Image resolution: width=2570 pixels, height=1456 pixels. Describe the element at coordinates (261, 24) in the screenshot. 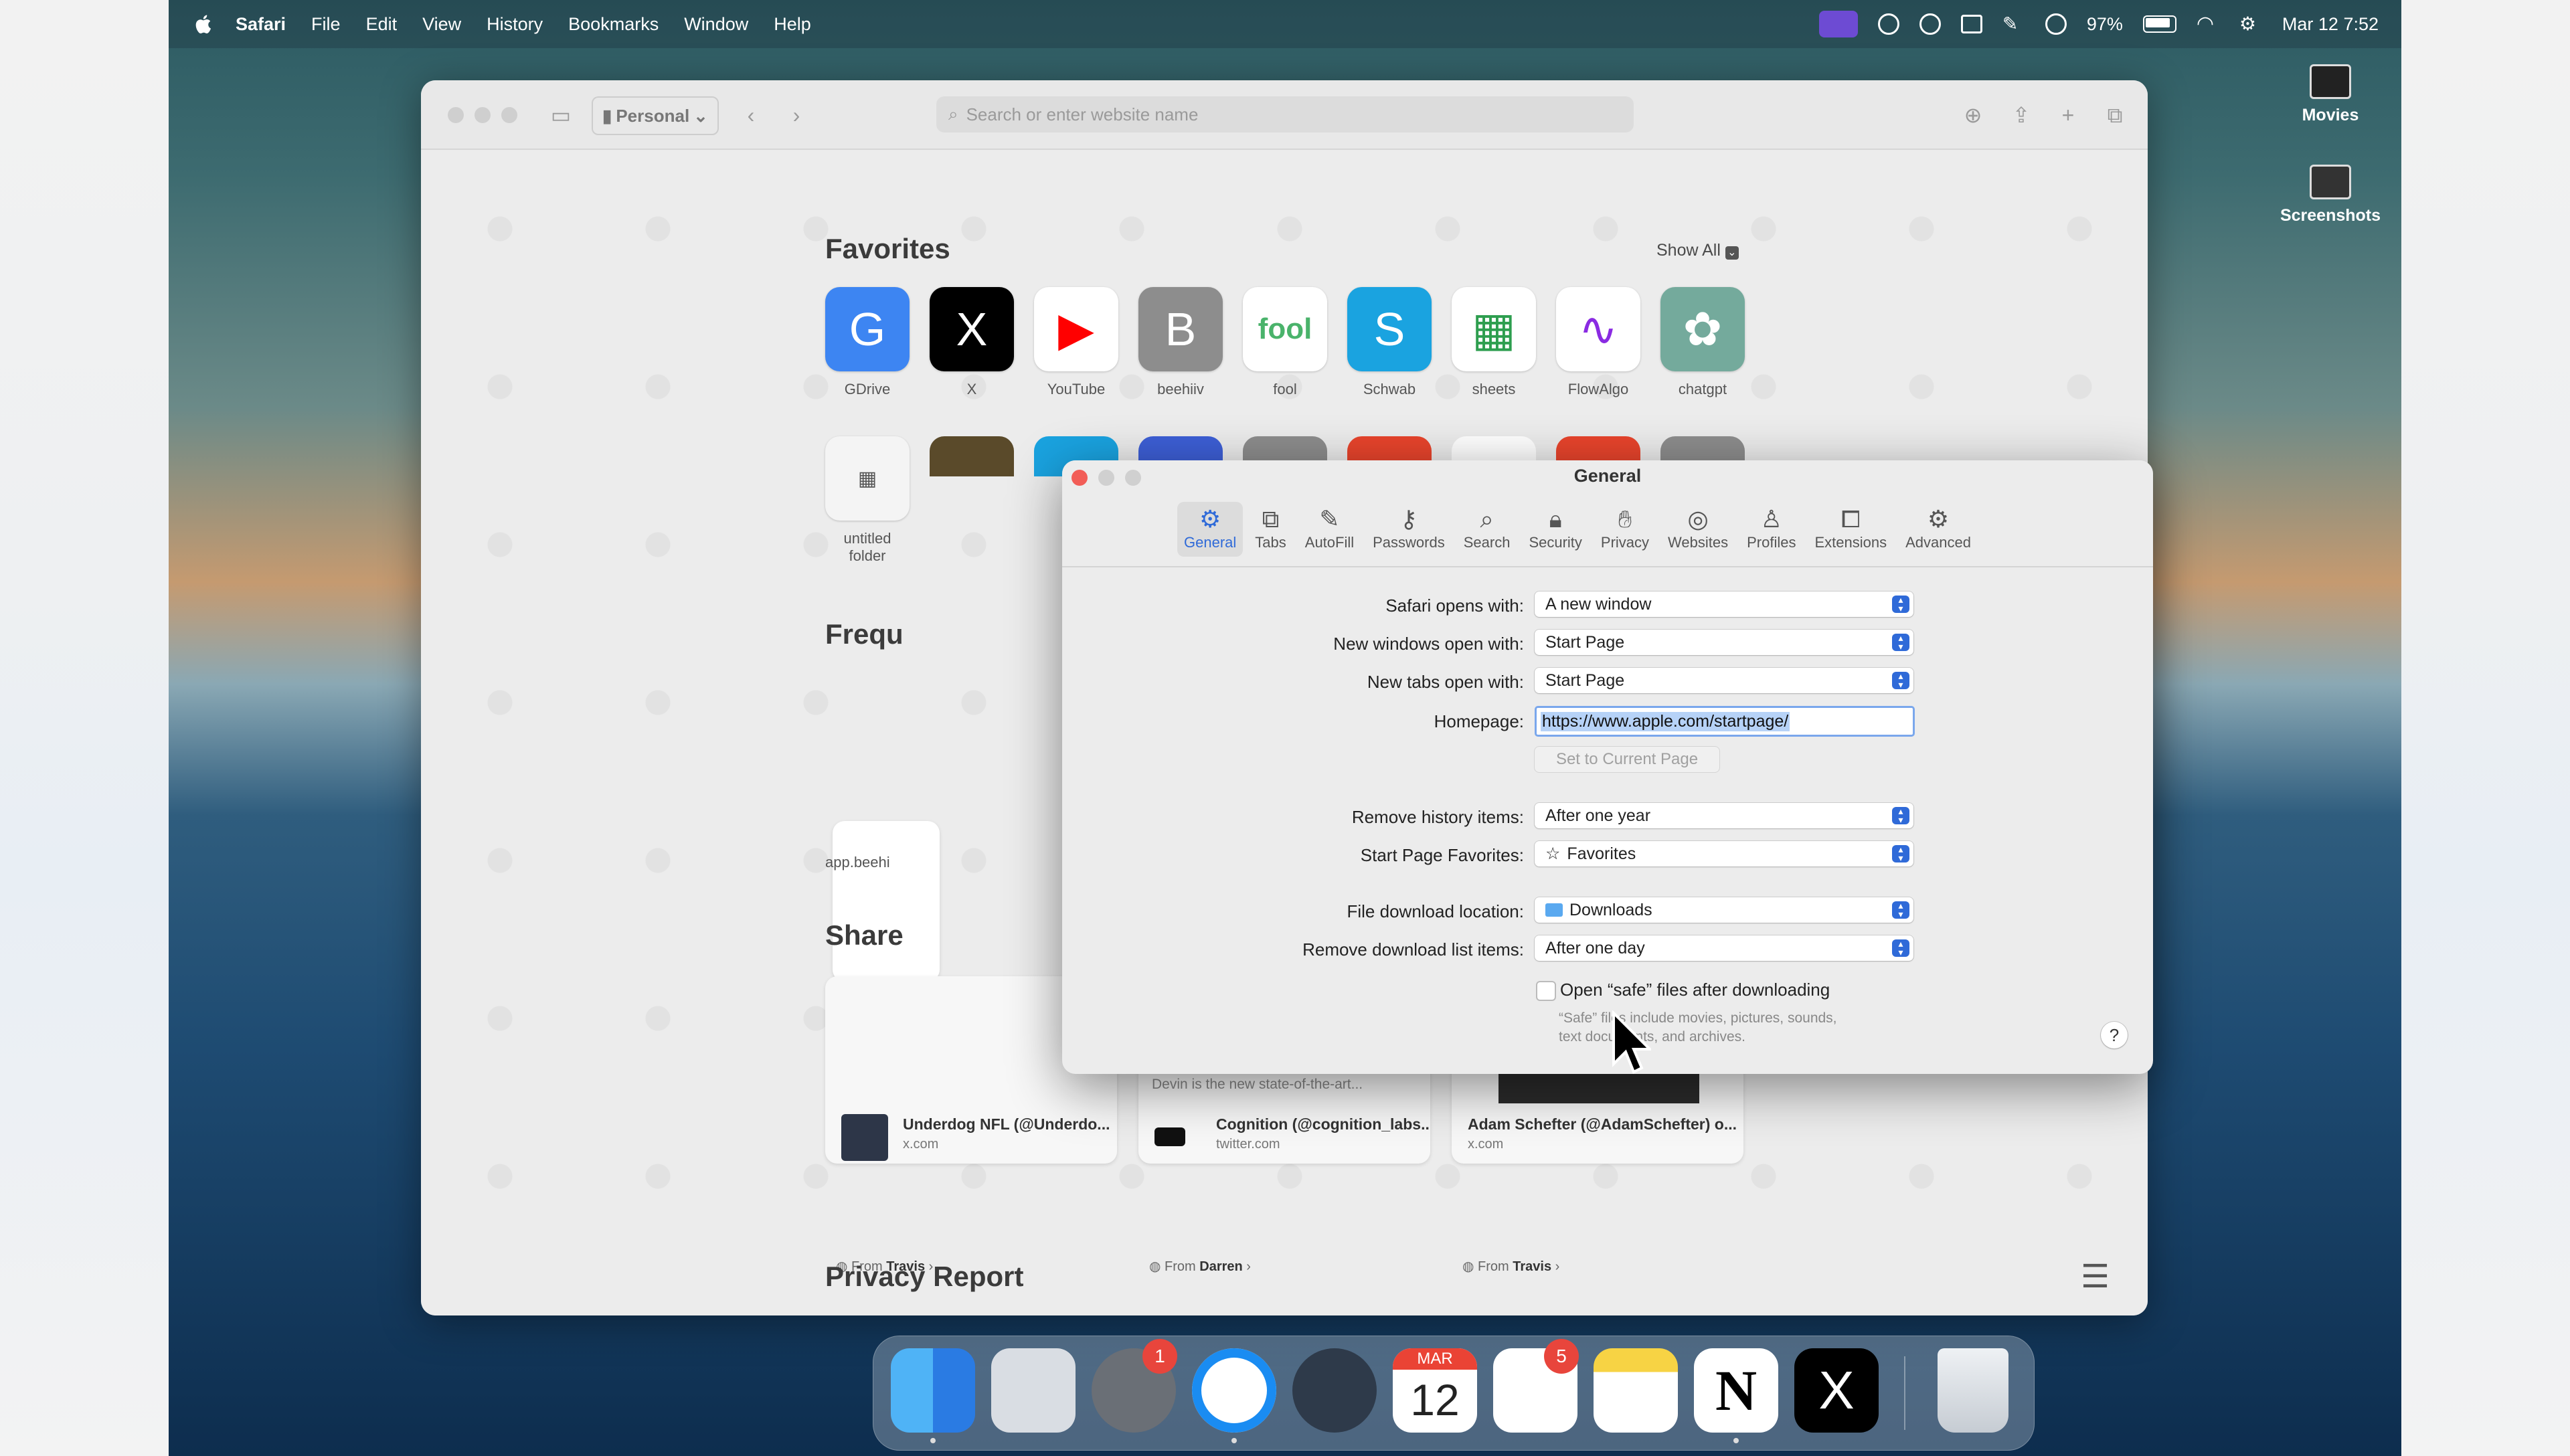

I see `menu-app-safari: Safari` at that location.